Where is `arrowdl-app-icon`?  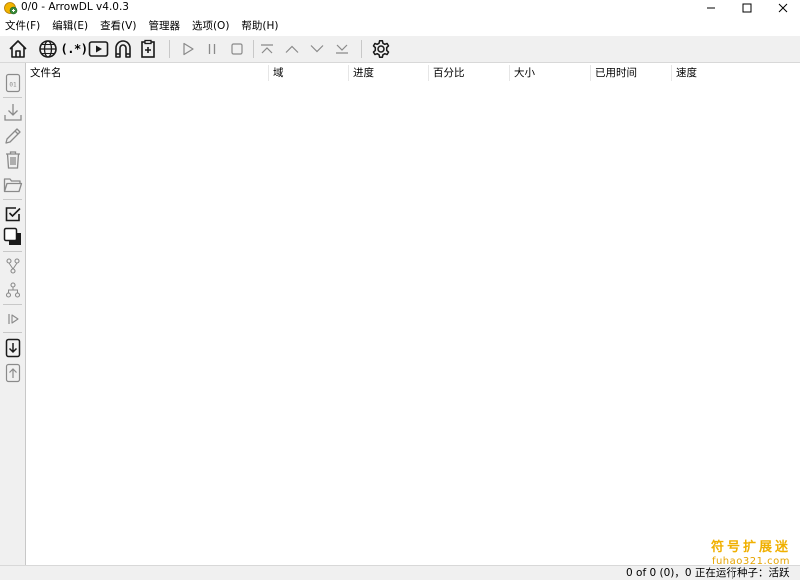
arrowdl-app-icon is located at coordinates (11, 8).